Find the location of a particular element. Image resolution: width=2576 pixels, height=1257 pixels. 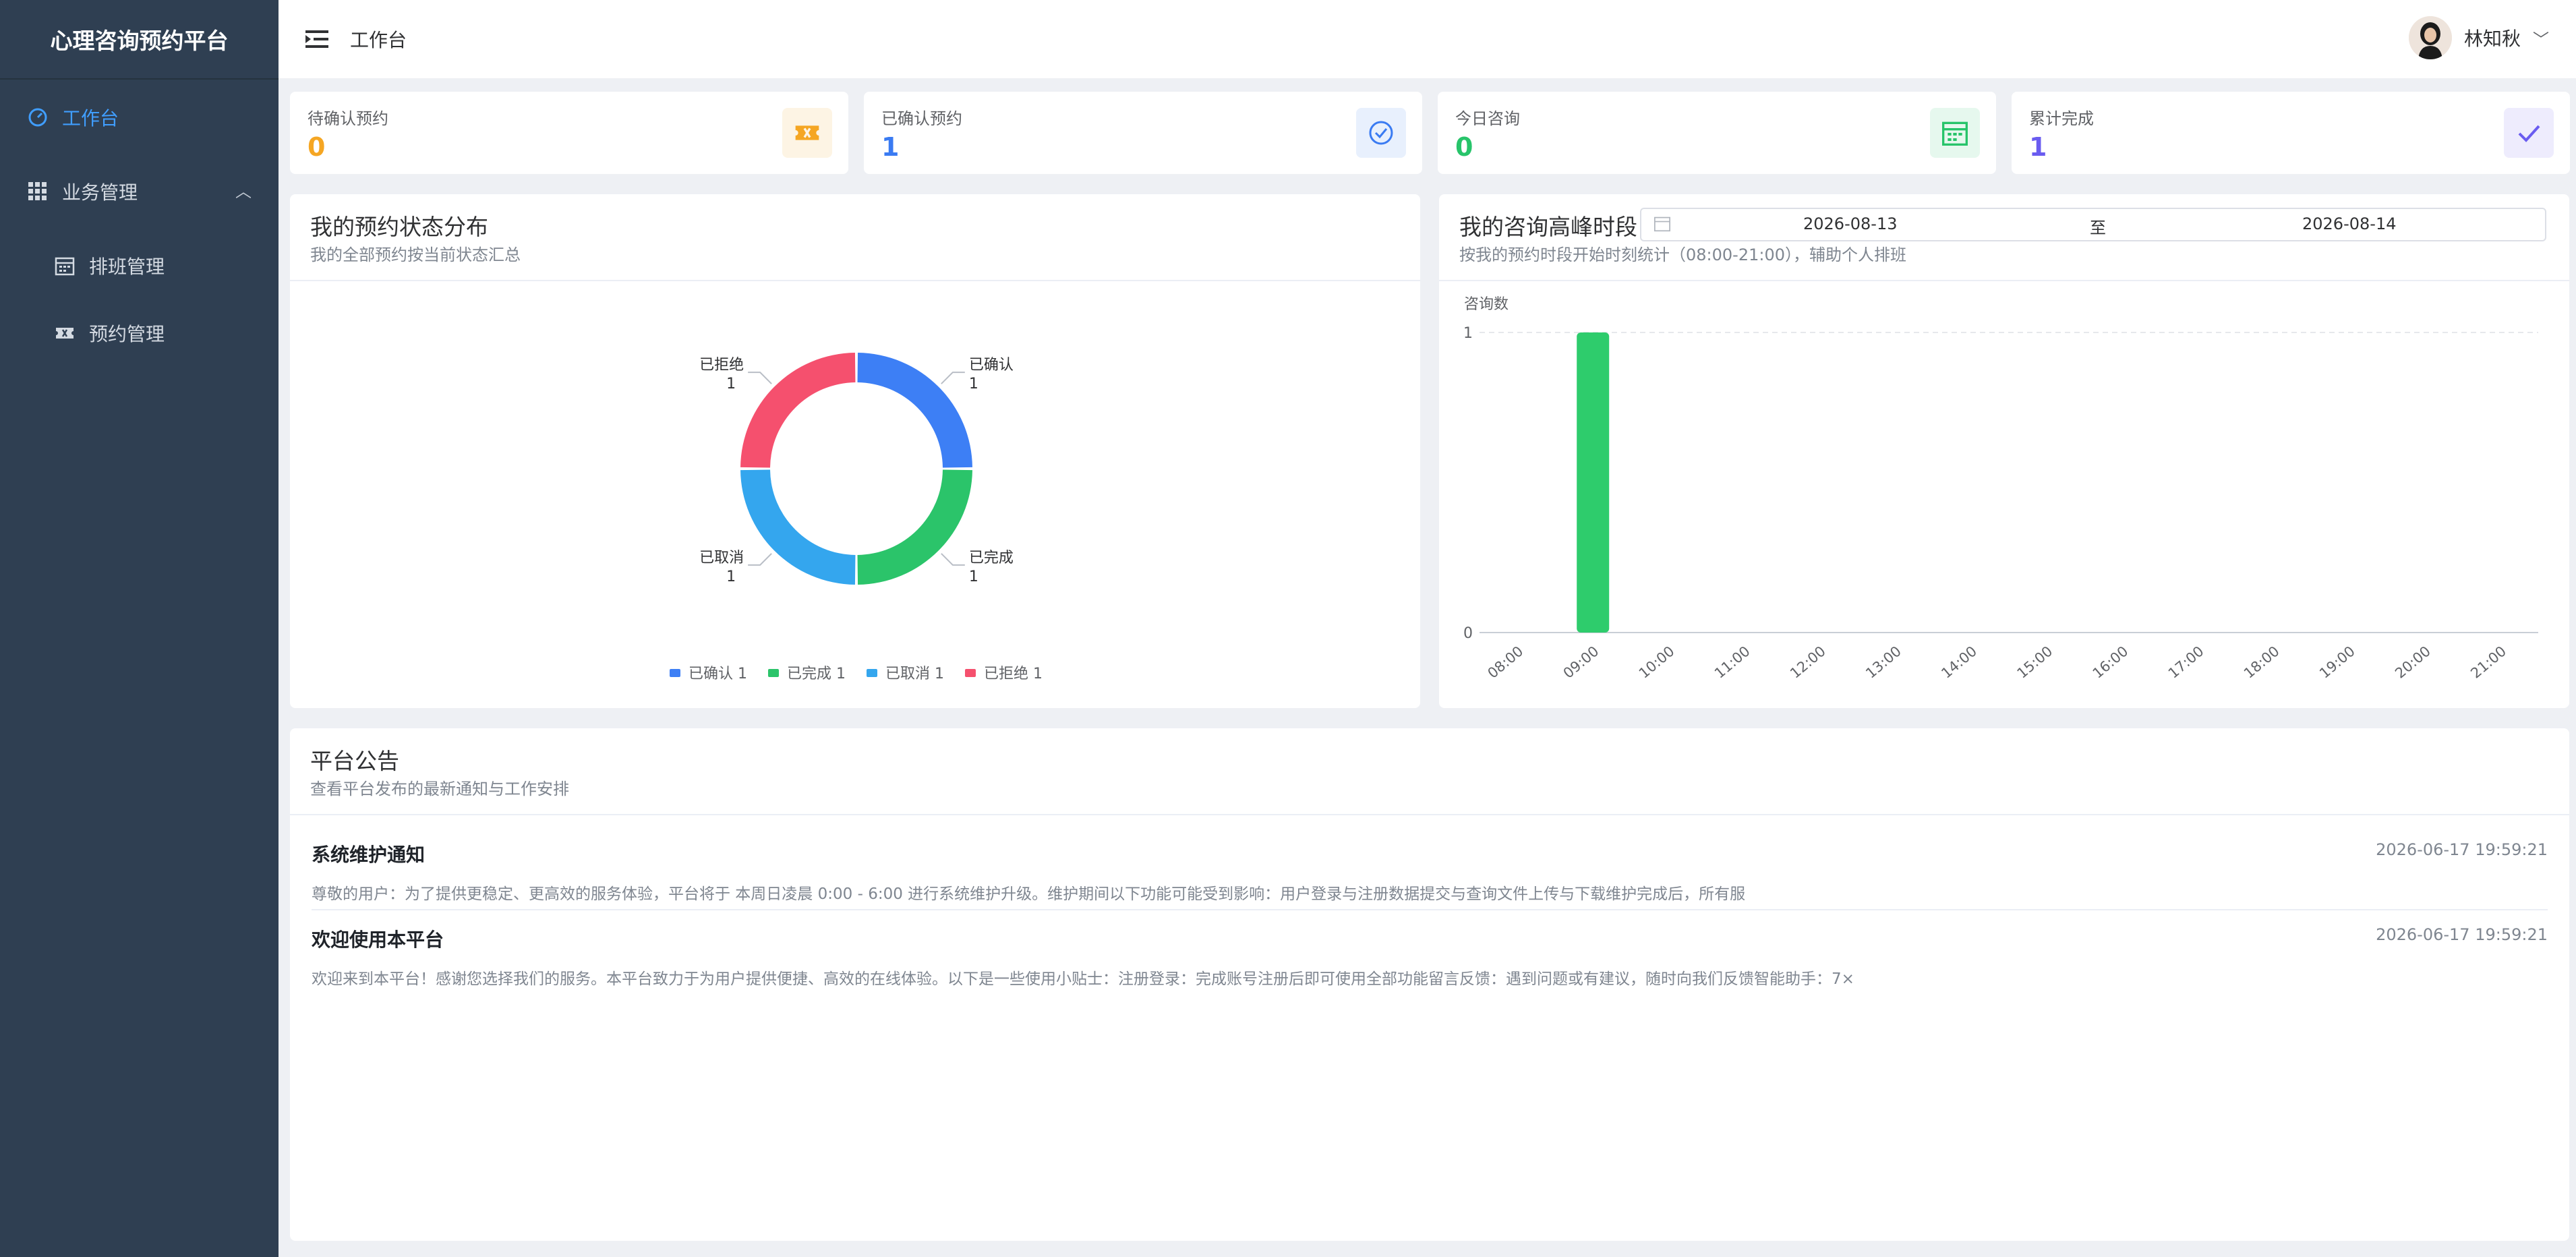

x-tick-label: 15:00 is located at coordinates (2035, 662).